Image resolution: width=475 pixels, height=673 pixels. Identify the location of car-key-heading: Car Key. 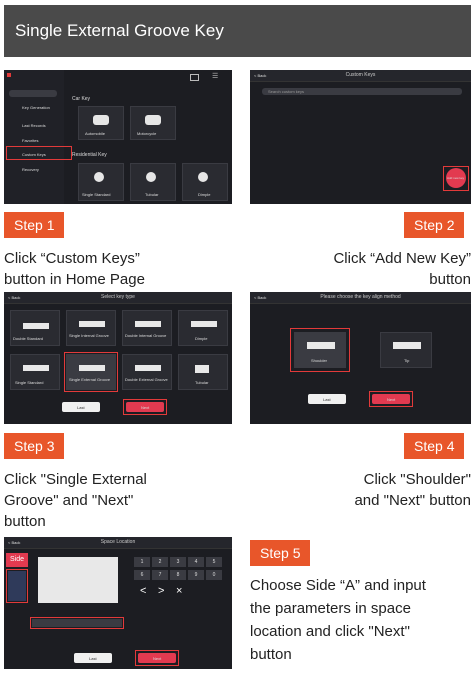
(81, 99).